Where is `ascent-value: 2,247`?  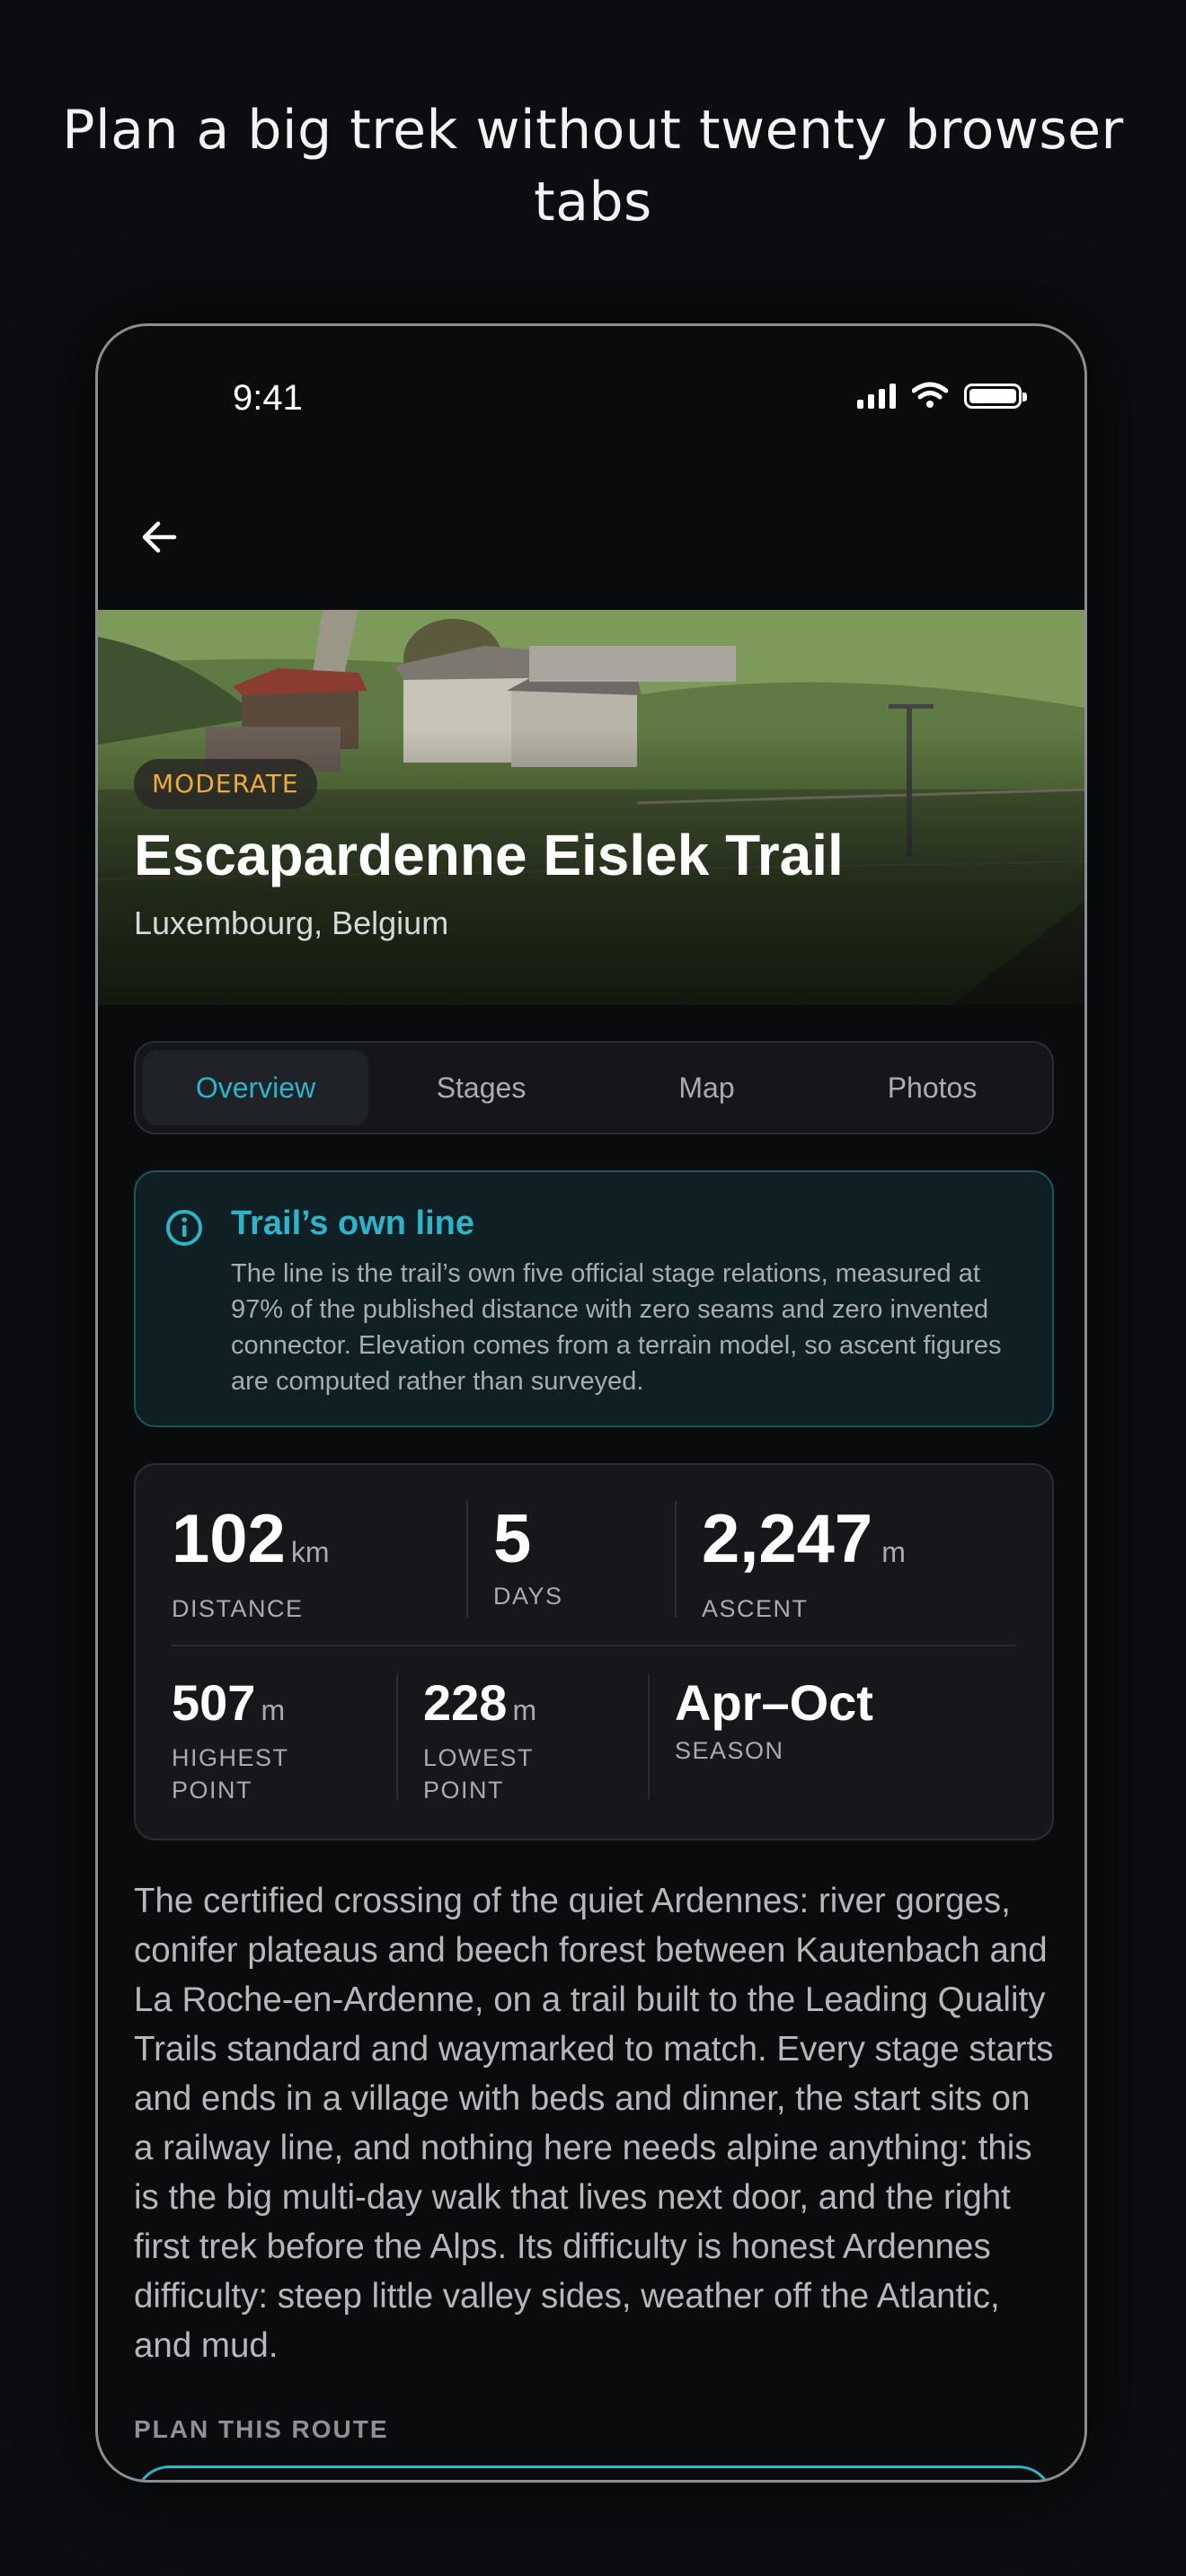 ascent-value: 2,247 is located at coordinates (787, 1539).